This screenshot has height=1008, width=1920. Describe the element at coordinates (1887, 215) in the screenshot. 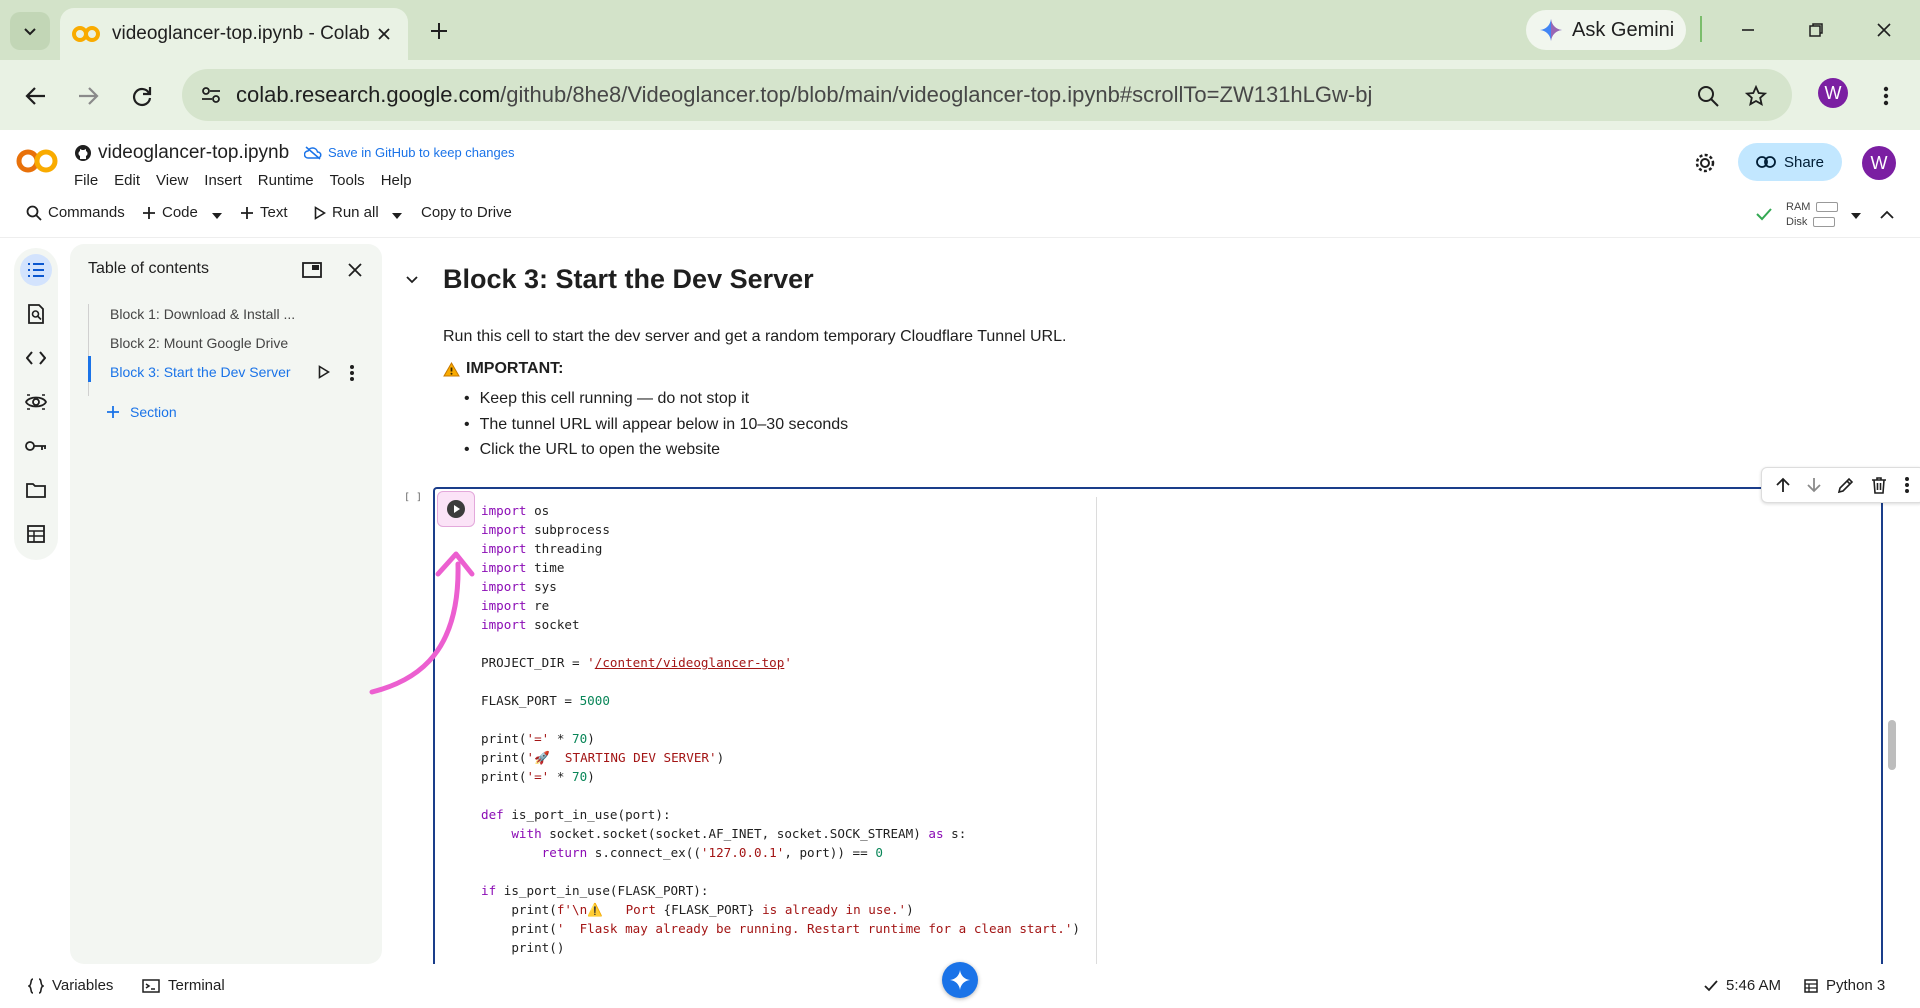

I see `collapse-chevron-up-icon` at that location.